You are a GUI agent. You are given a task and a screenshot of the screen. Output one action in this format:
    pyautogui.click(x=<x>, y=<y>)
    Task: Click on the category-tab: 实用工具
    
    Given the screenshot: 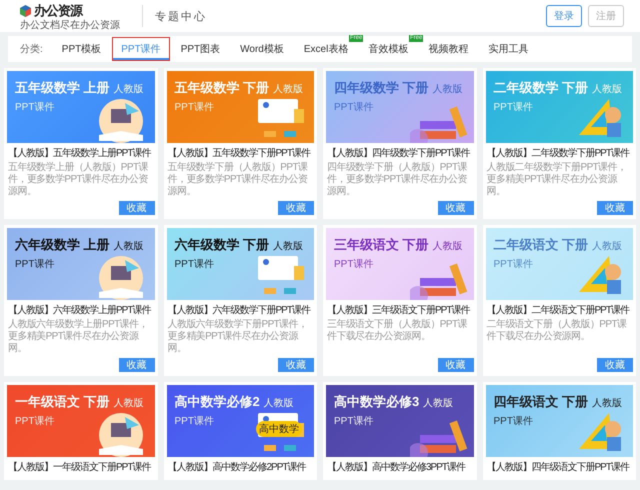 What is the action you would take?
    pyautogui.click(x=508, y=49)
    